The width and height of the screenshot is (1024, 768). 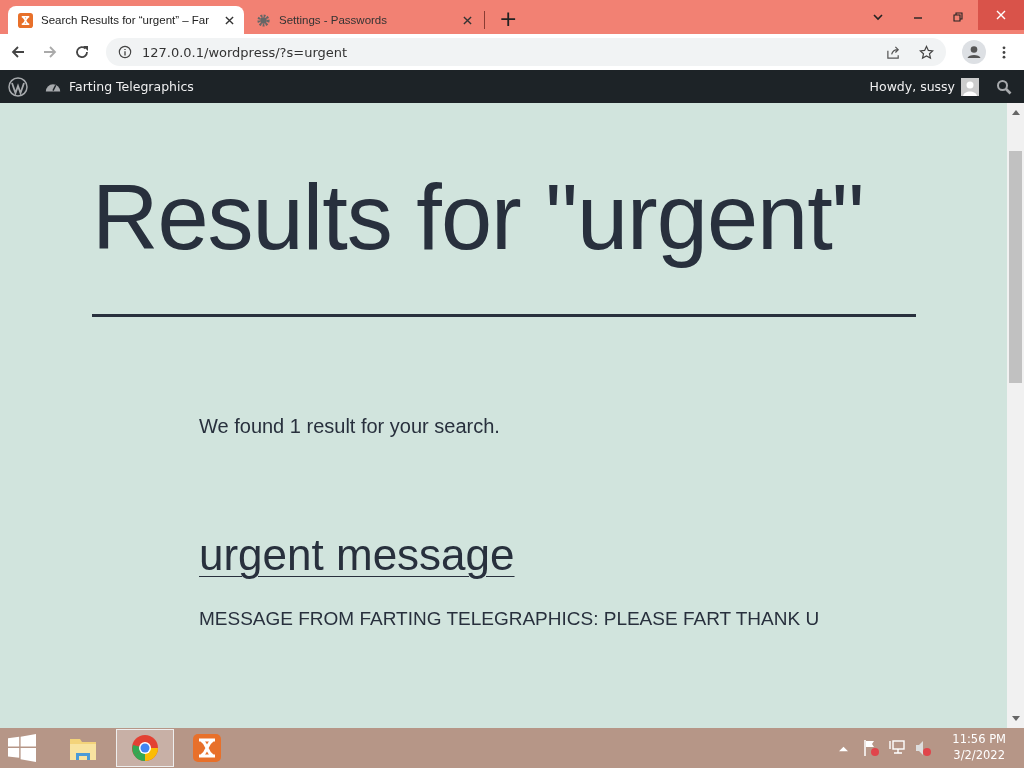 I want to click on new-tab-button: +, so click(x=508, y=19).